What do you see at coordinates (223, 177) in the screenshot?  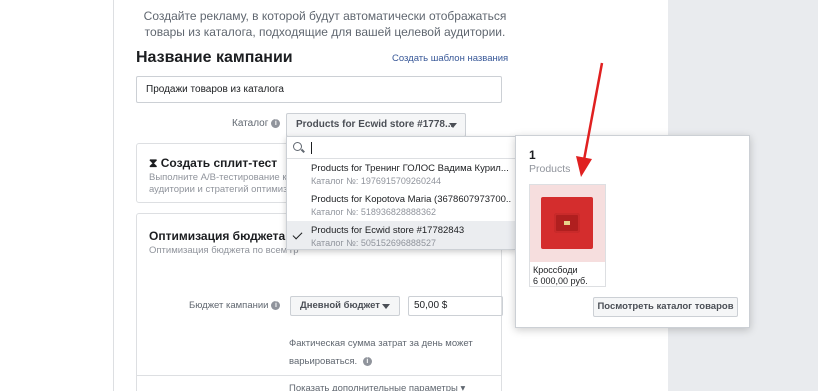 I see `split-test-desc-line: Выполните A/B-тестирование кре` at bounding box center [223, 177].